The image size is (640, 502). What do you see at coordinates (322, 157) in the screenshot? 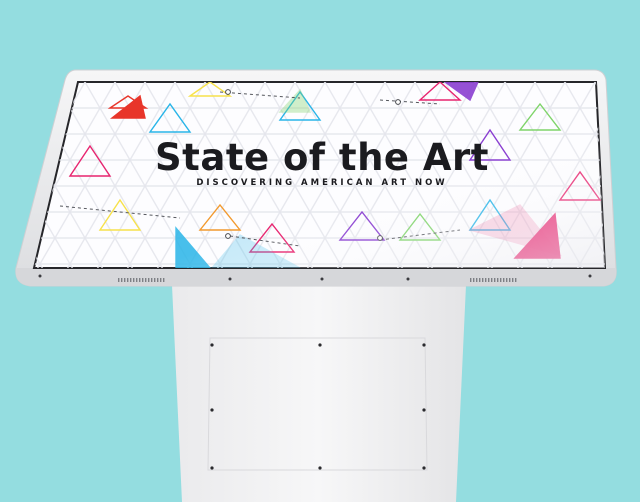
I see `screen-title: State of the Art` at bounding box center [322, 157].